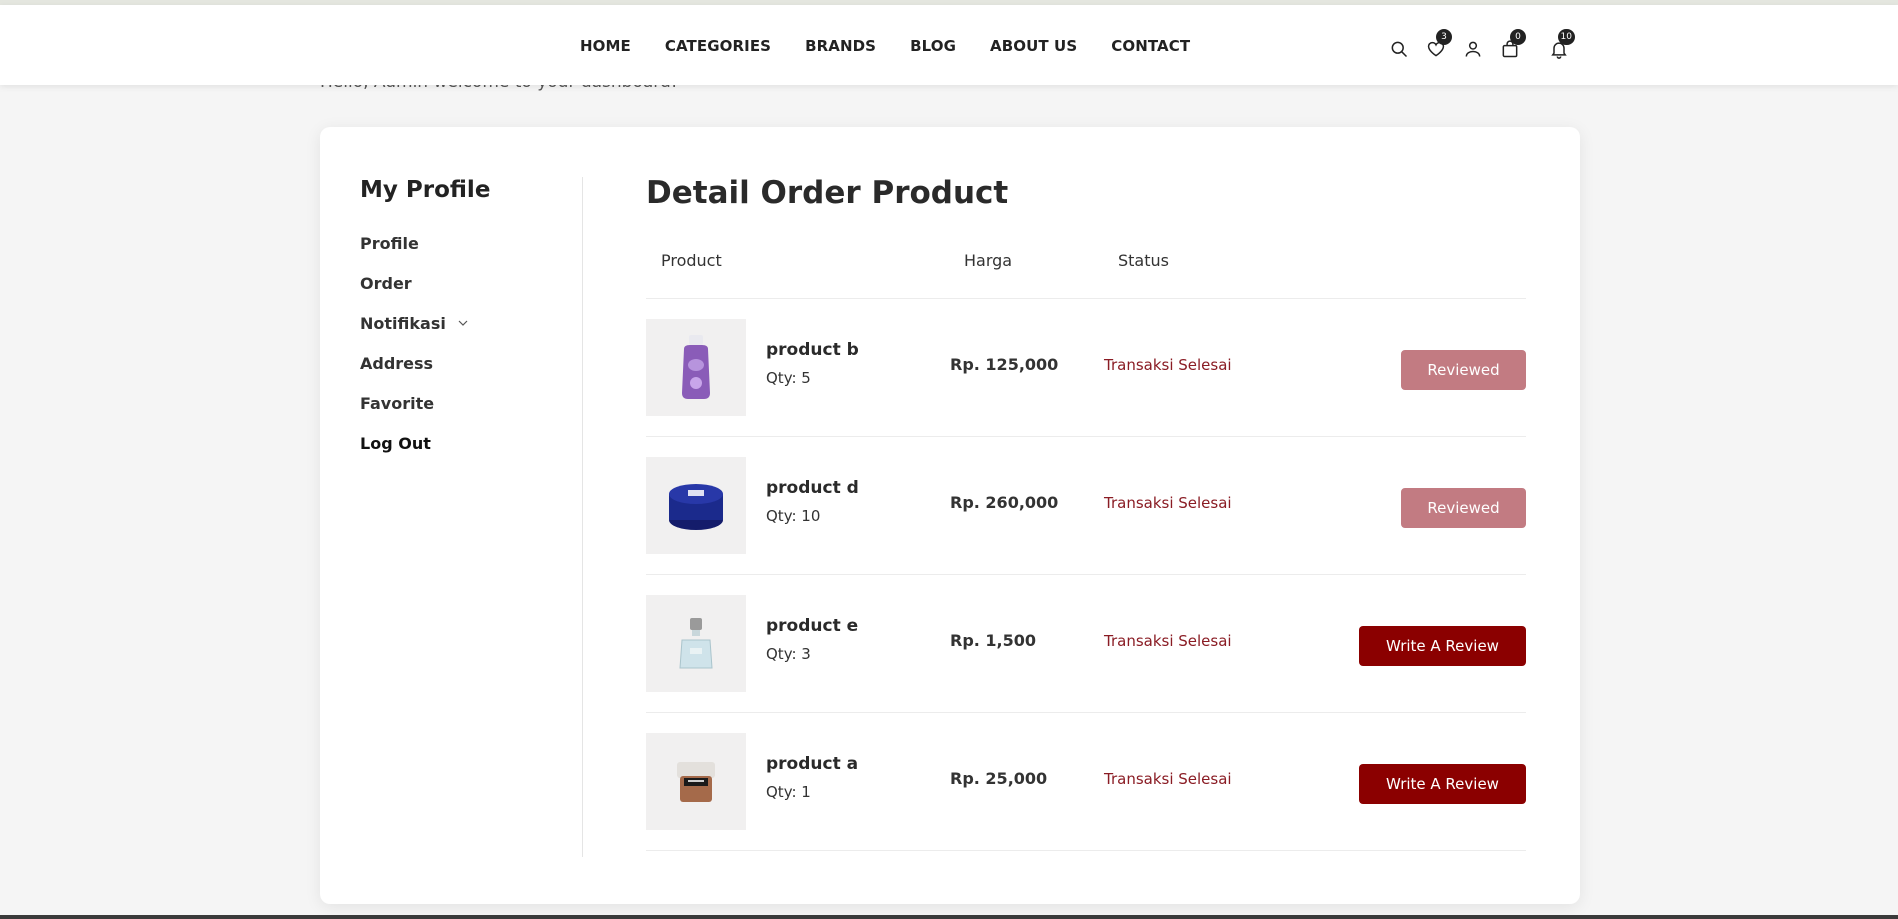  Describe the element at coordinates (1150, 46) in the screenshot. I see `nav-contact: CONTACT` at that location.